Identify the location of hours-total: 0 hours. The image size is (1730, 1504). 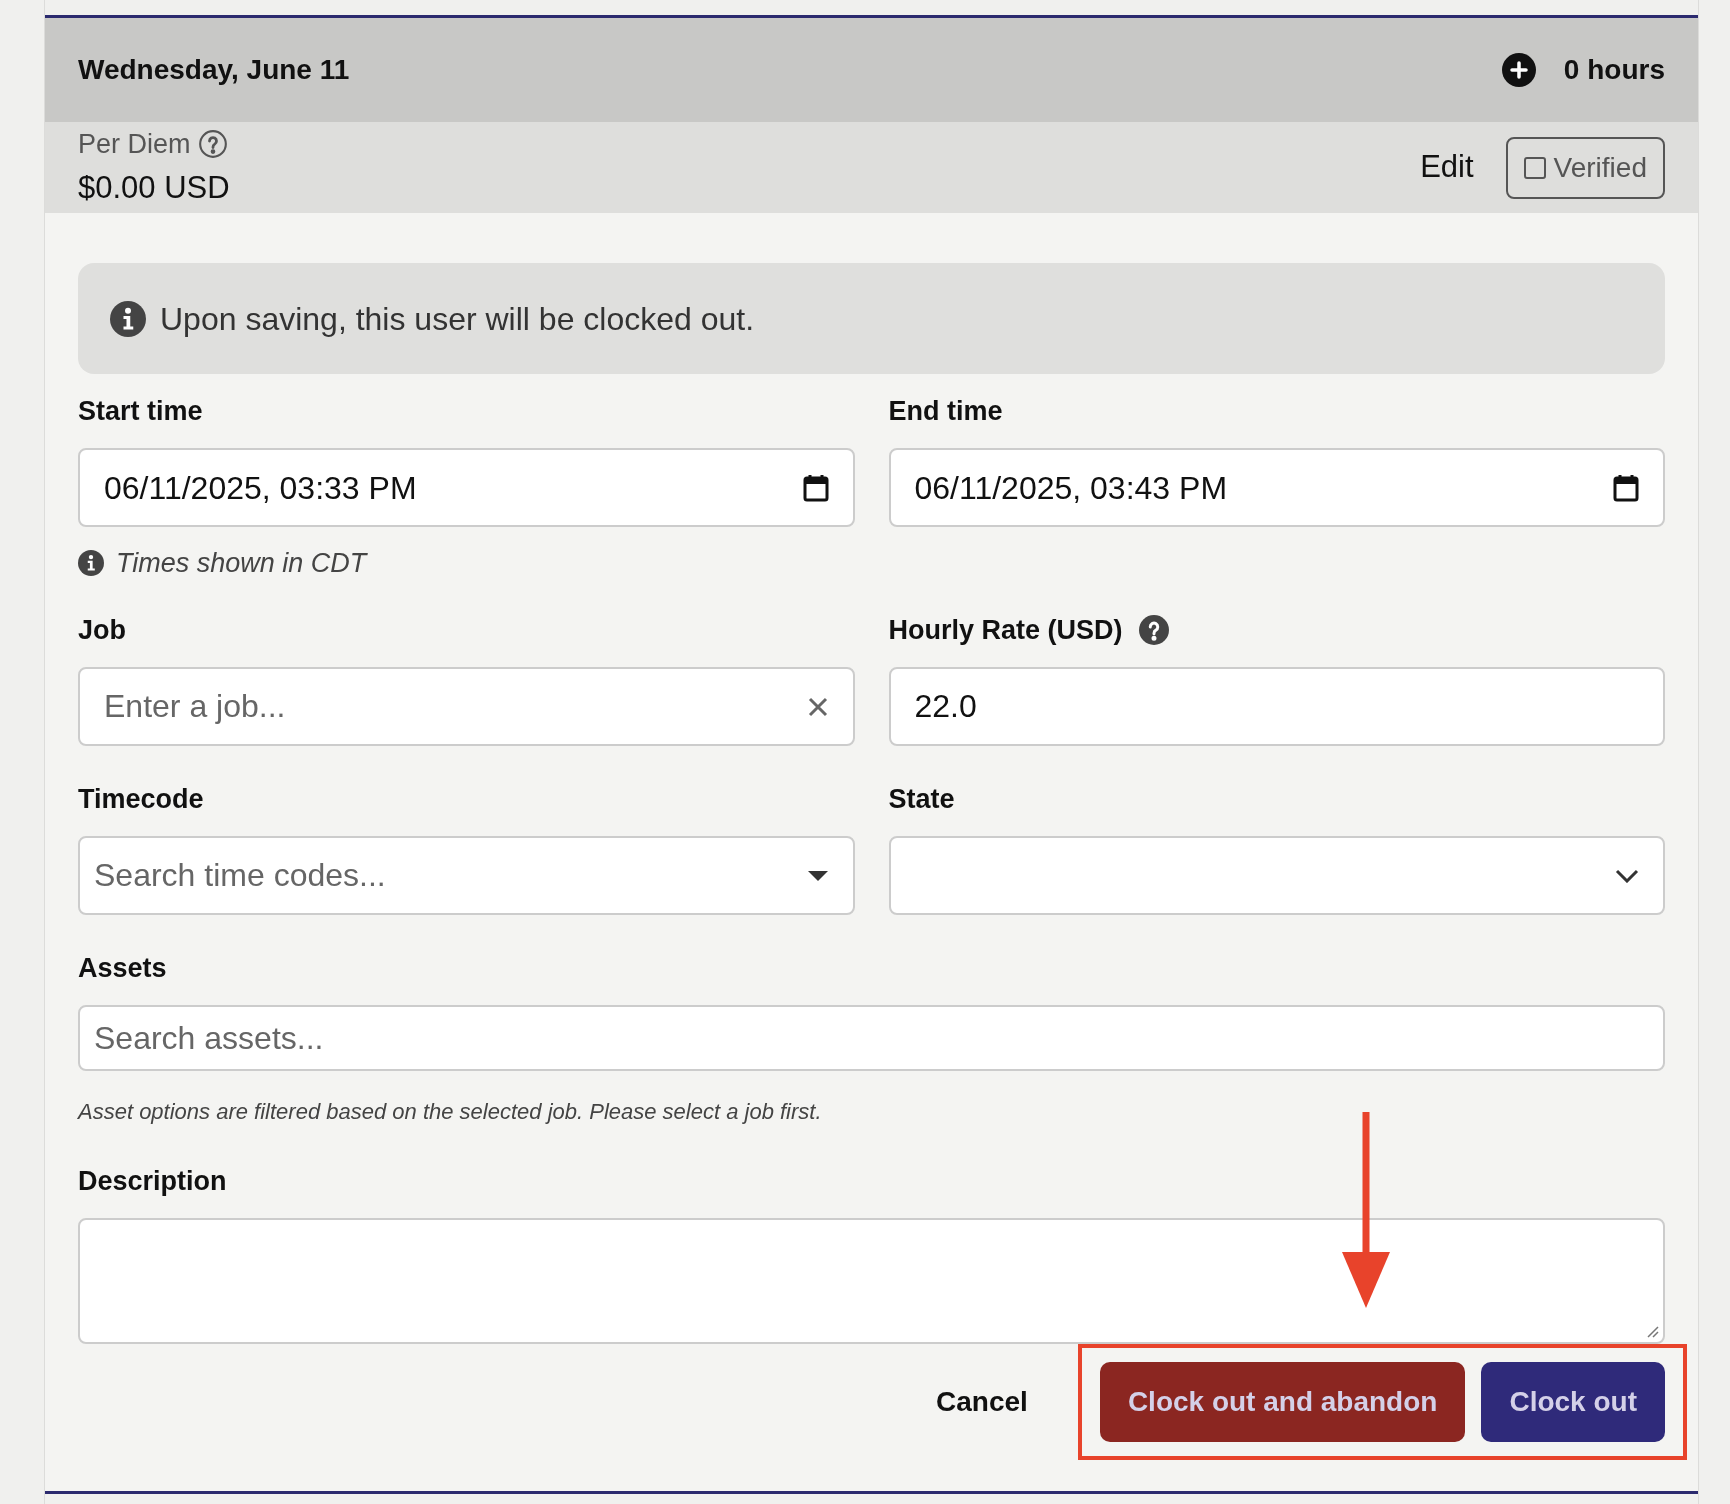
(1614, 70).